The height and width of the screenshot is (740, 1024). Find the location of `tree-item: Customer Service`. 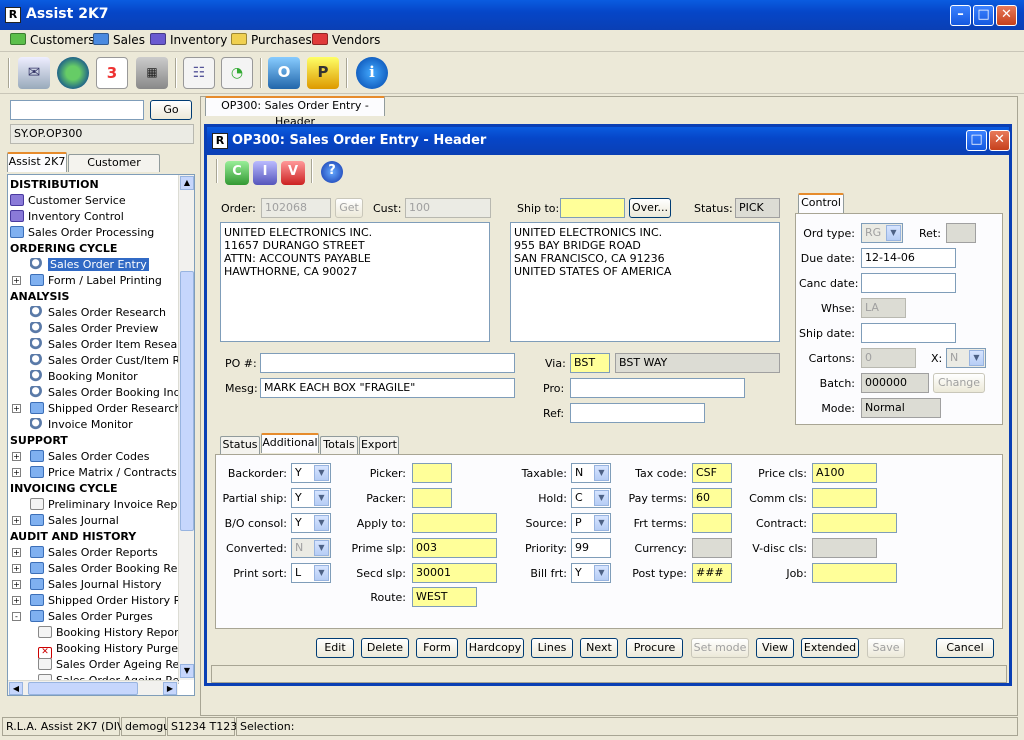

tree-item: Customer Service is located at coordinates (68, 201).